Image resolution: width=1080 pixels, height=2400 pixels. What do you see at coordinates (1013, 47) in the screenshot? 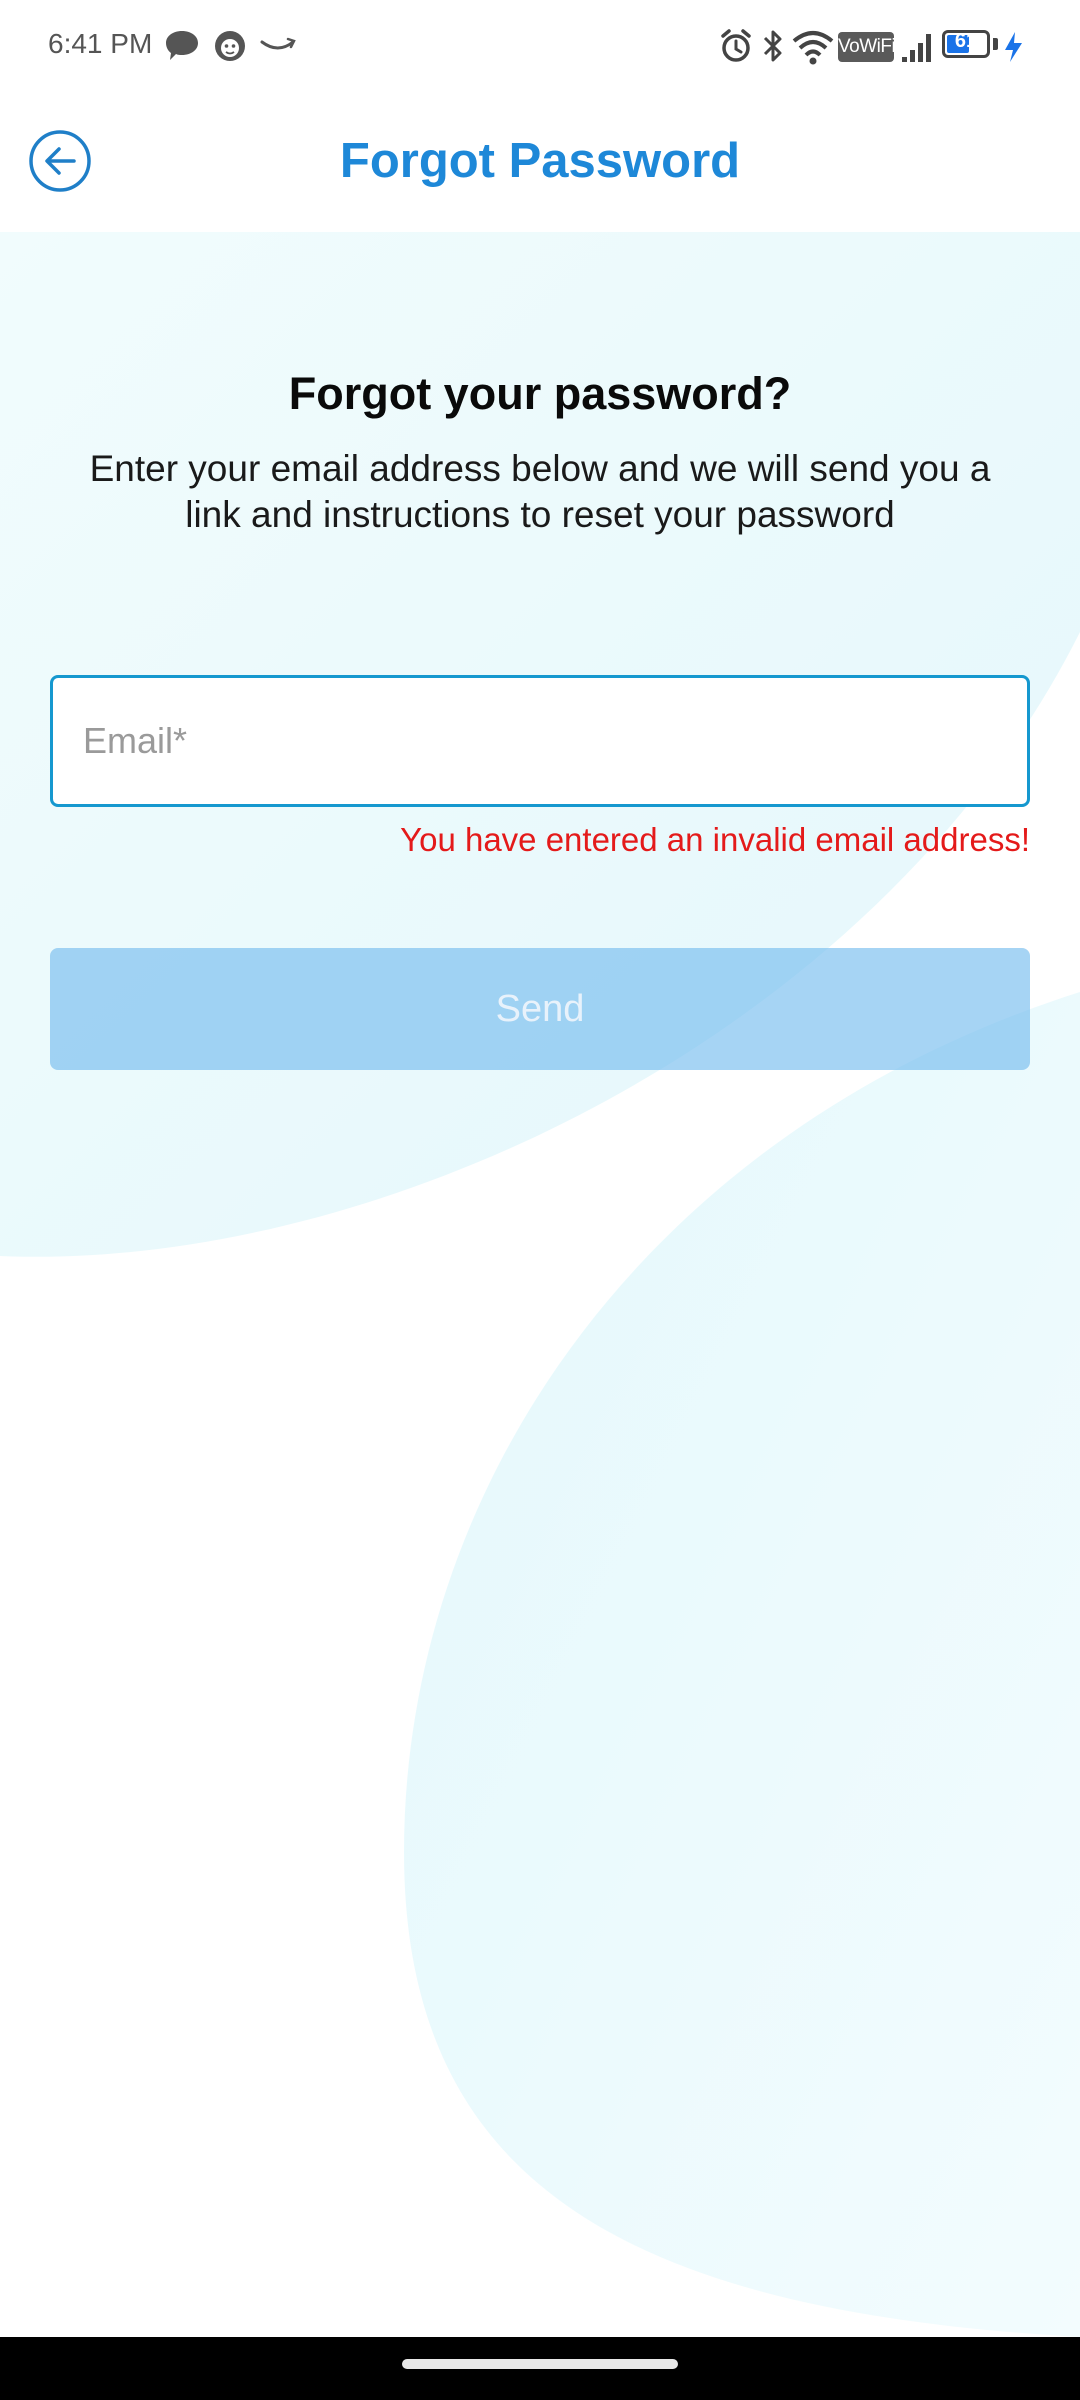
I see `charging-bolt-icon` at bounding box center [1013, 47].